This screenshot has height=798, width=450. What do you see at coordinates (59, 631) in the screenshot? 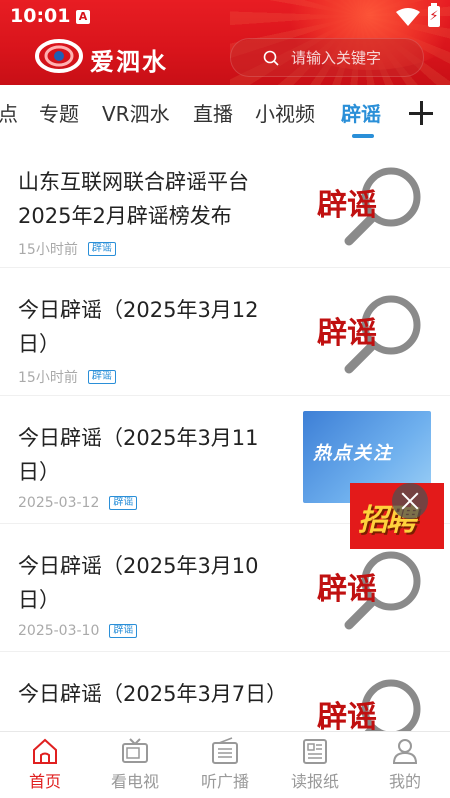
I see `article-time: 2025-03-10` at bounding box center [59, 631].